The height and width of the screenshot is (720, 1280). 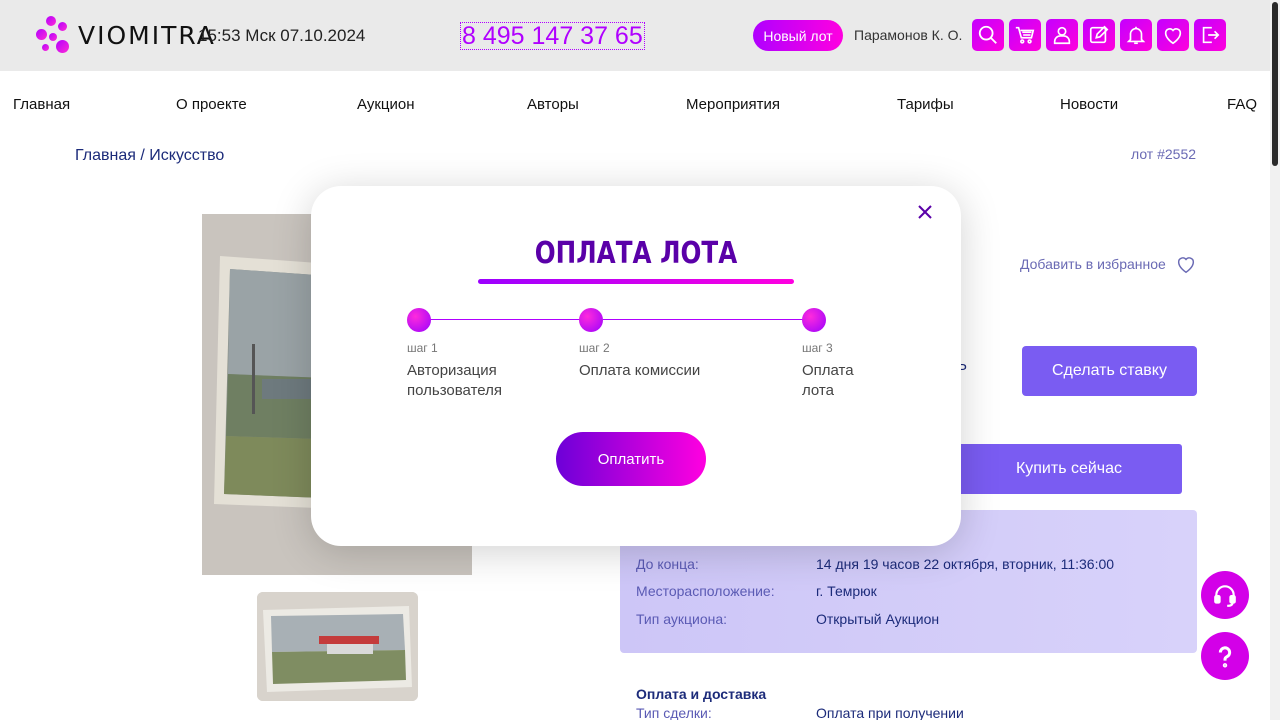 What do you see at coordinates (53, 35) in the screenshot?
I see `logo-icon` at bounding box center [53, 35].